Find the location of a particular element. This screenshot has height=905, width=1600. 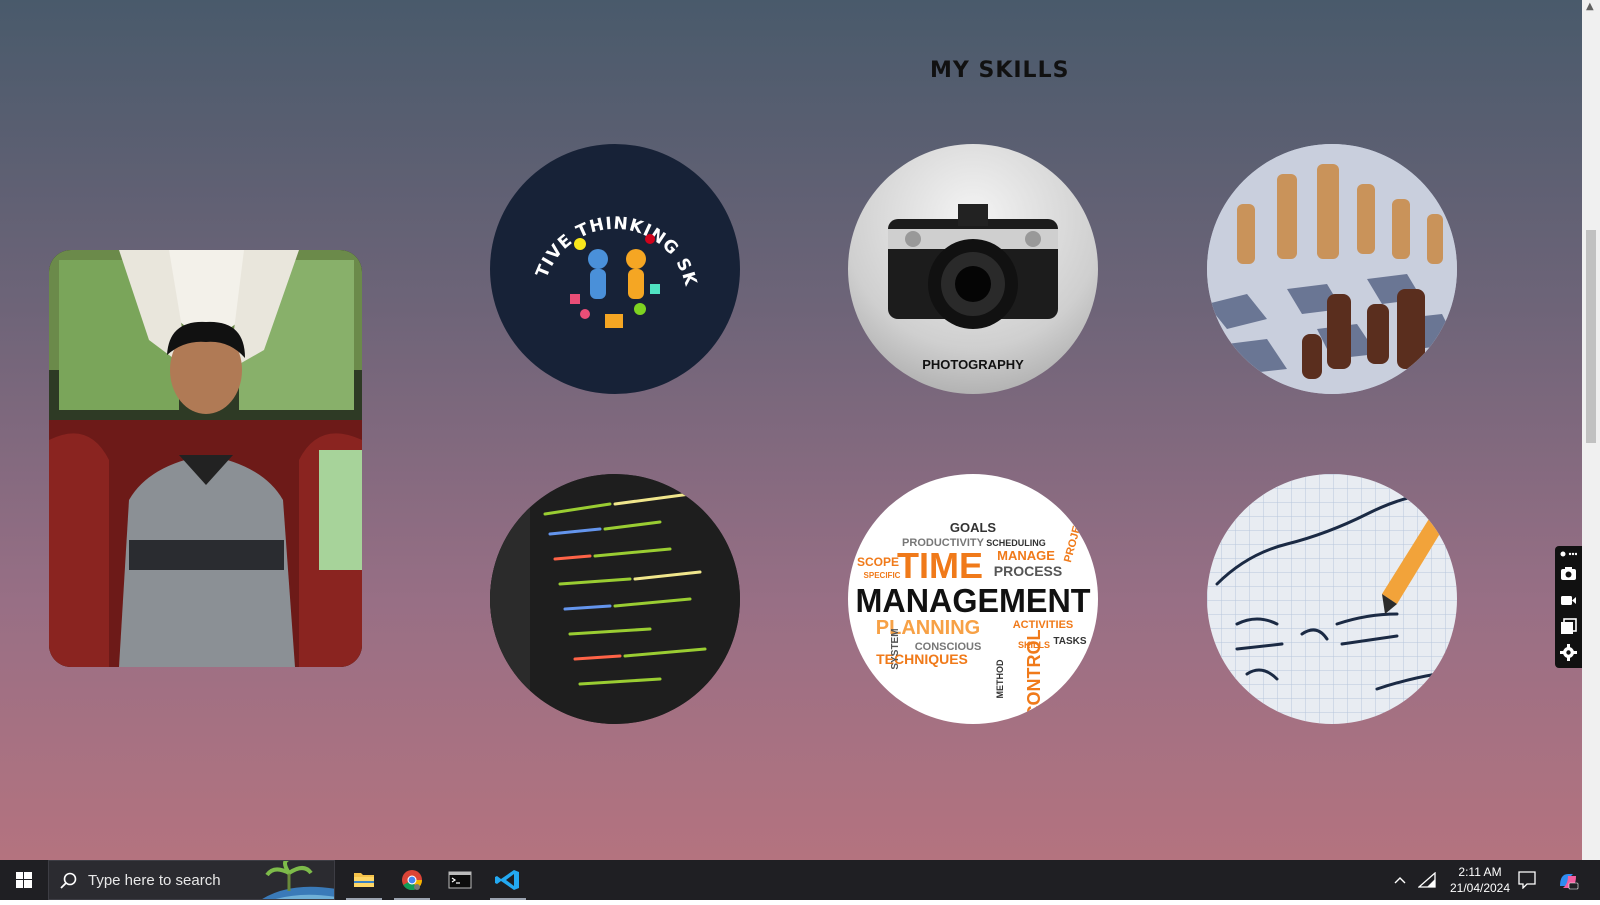

section-title: MY SKILLS is located at coordinates (1000, 70).